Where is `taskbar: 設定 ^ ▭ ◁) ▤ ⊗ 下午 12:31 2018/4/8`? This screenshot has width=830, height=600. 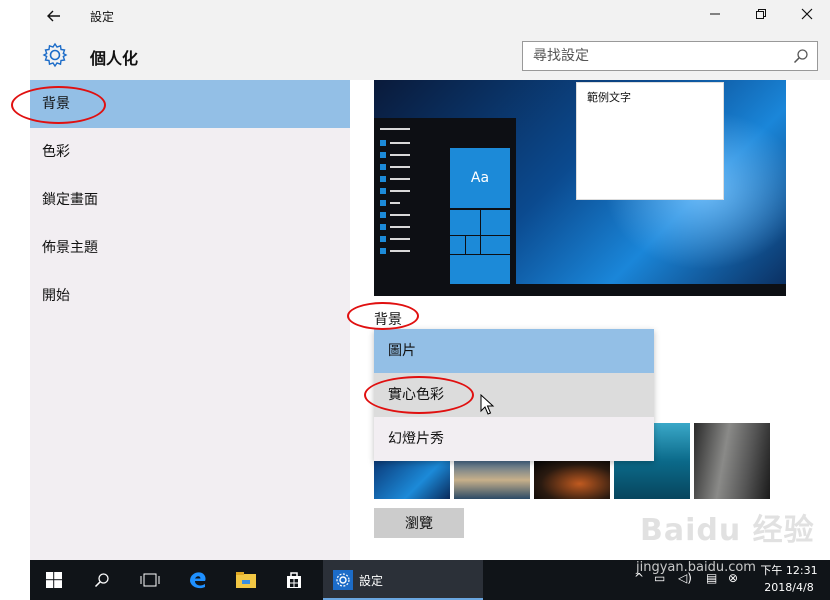 taskbar: 設定 ^ ▭ ◁) ▤ ⊗ 下午 12:31 2018/4/8 is located at coordinates (430, 580).